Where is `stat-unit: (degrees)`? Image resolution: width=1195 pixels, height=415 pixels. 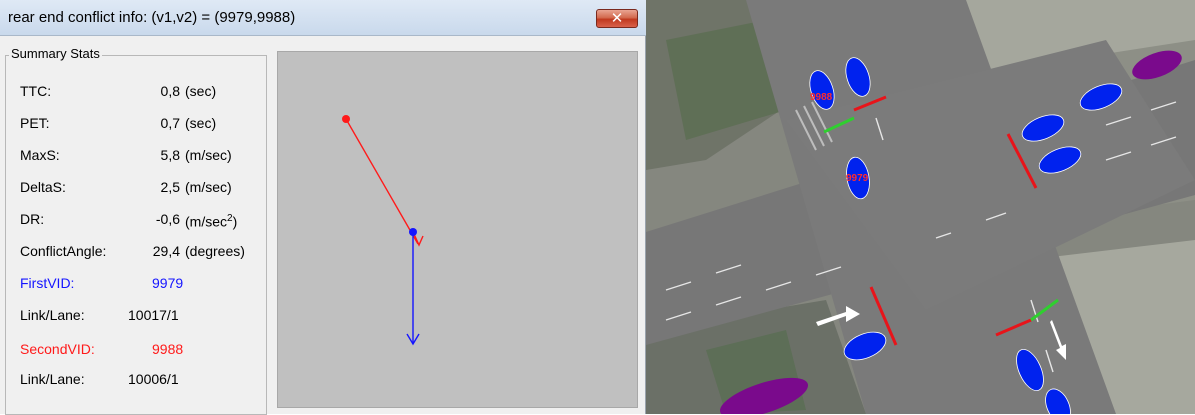
stat-unit: (degrees) is located at coordinates (215, 251).